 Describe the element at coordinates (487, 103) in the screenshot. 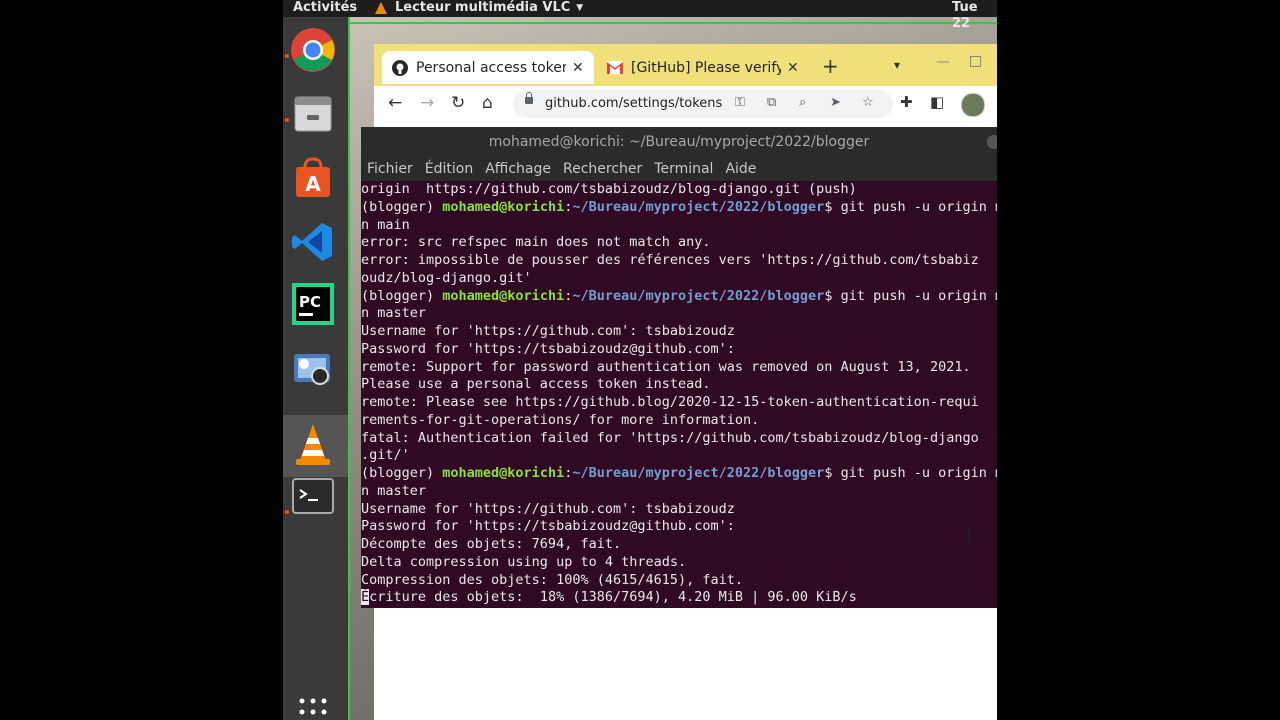

I see `home-icon: ⌂` at that location.